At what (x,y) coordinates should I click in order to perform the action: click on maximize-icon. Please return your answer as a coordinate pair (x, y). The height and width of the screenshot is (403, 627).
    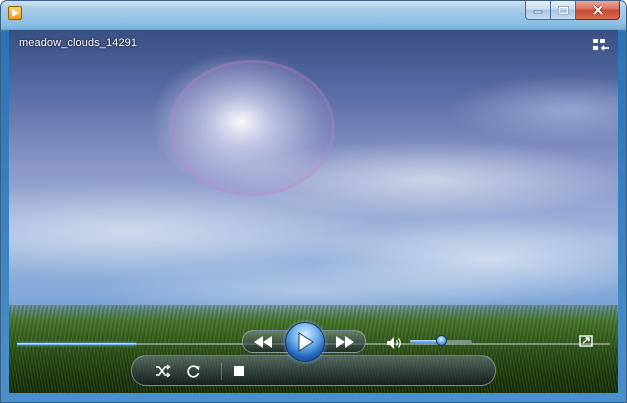
    Looking at the image, I should click on (563, 10).